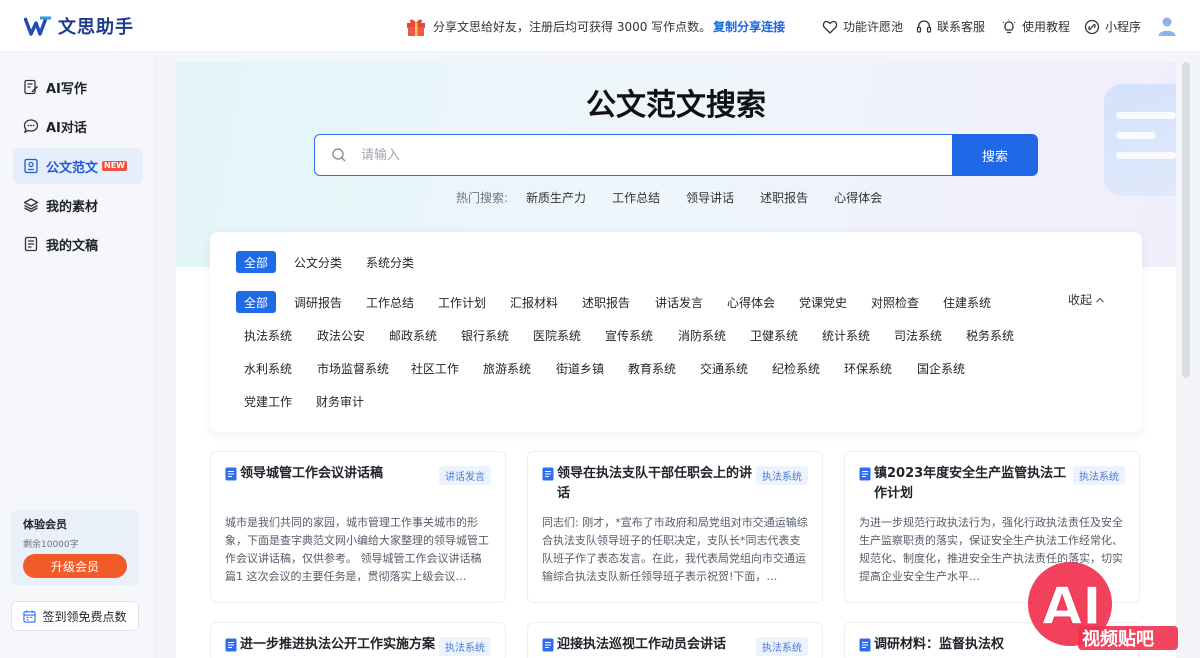 Image resolution: width=1200 pixels, height=658 pixels. Describe the element at coordinates (268, 401) in the screenshot. I see `category-item: 党建工作` at that location.